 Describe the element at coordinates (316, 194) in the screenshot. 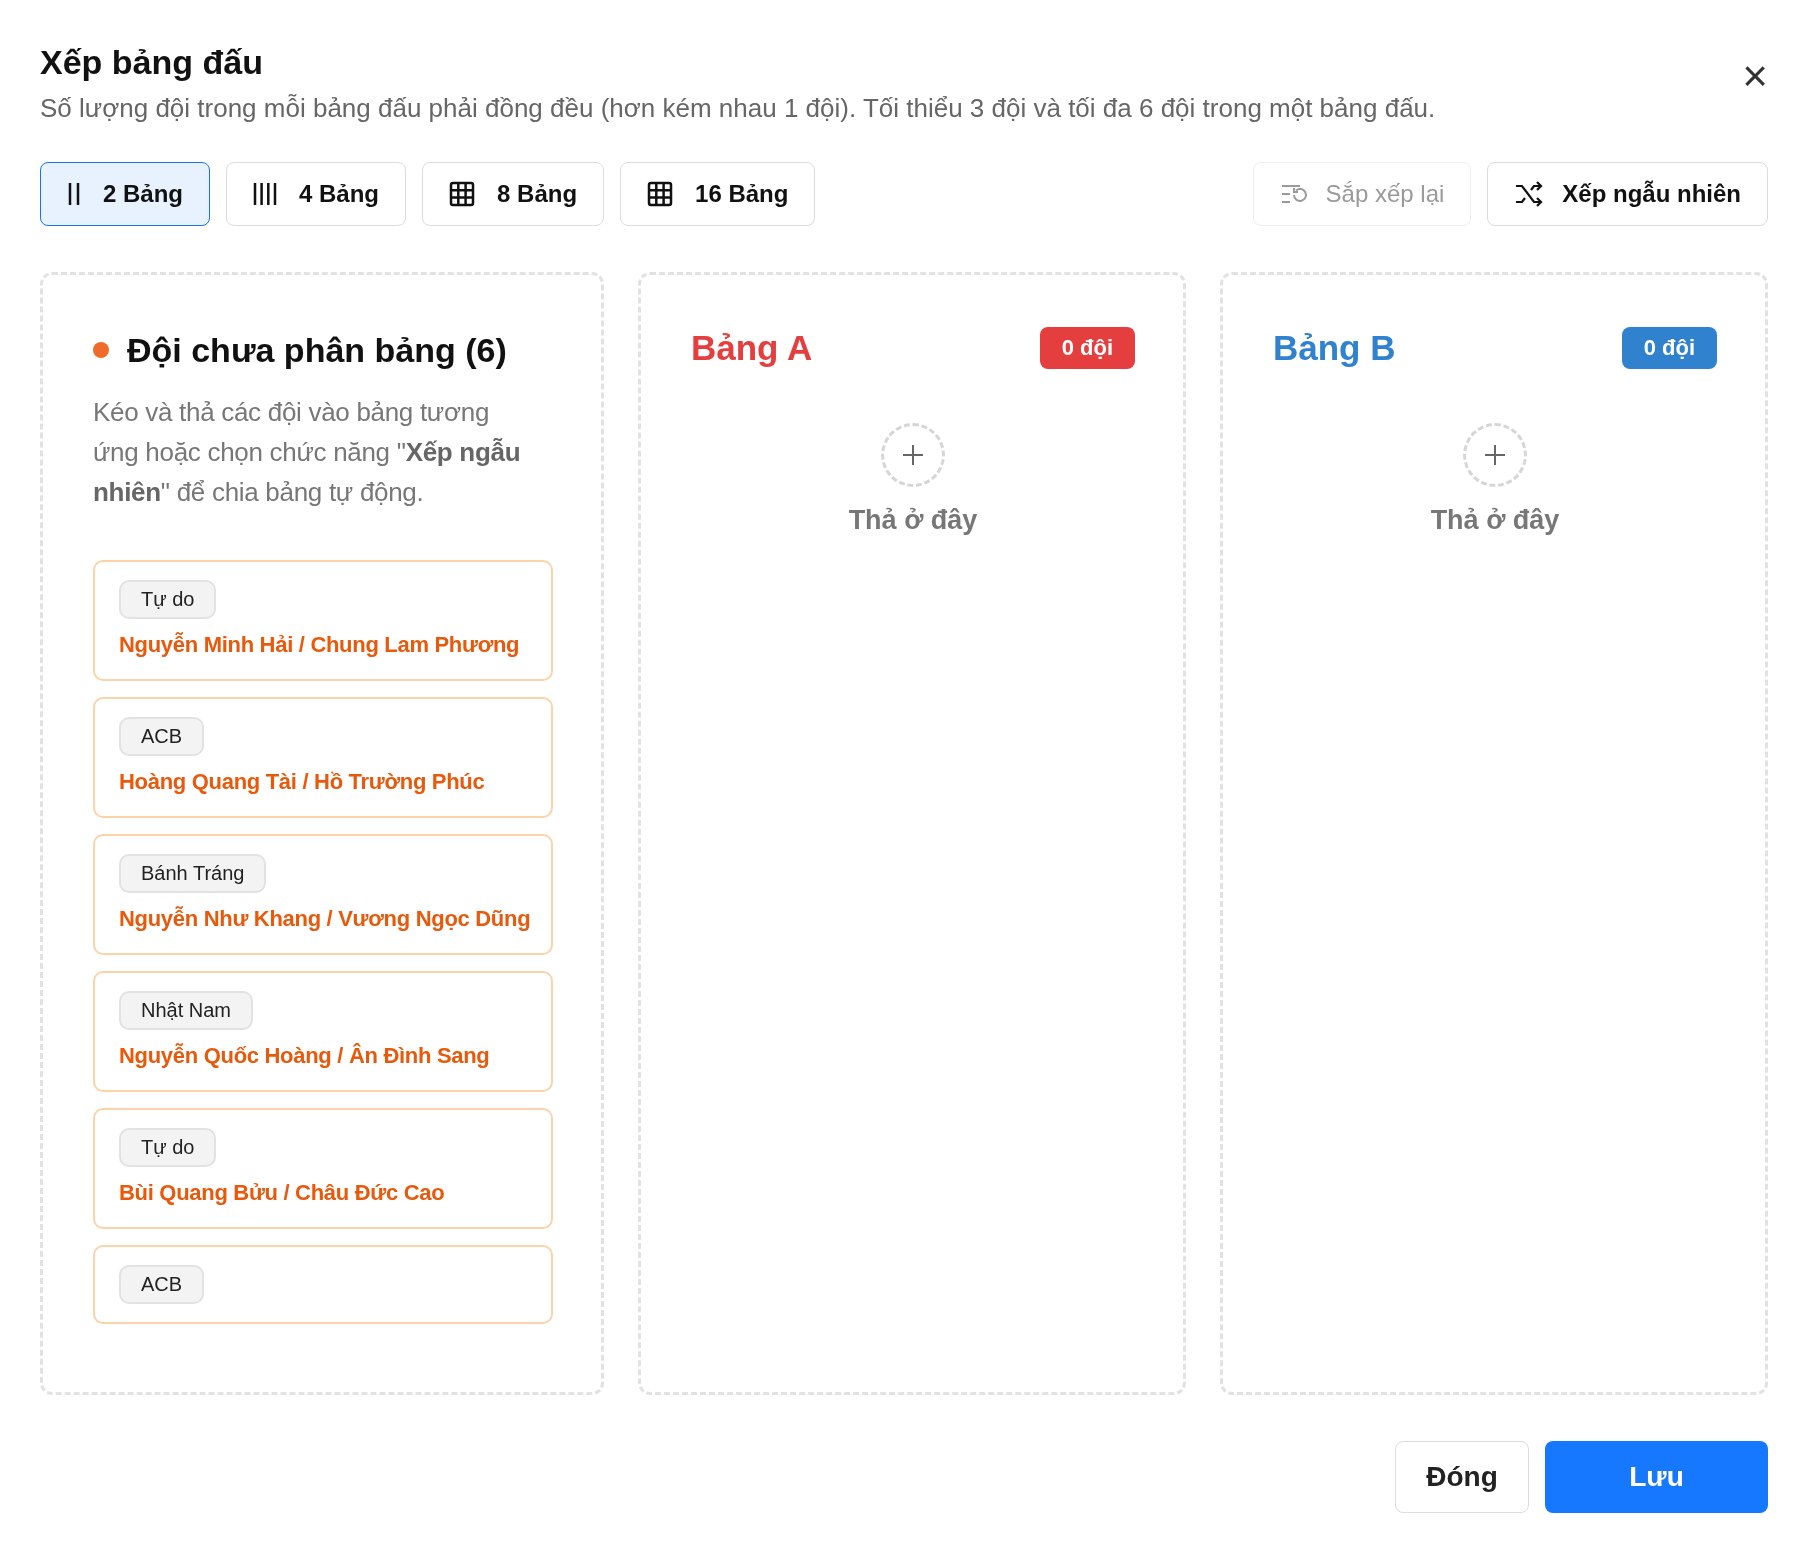

I see `board-count-option: 4 Bảng` at that location.